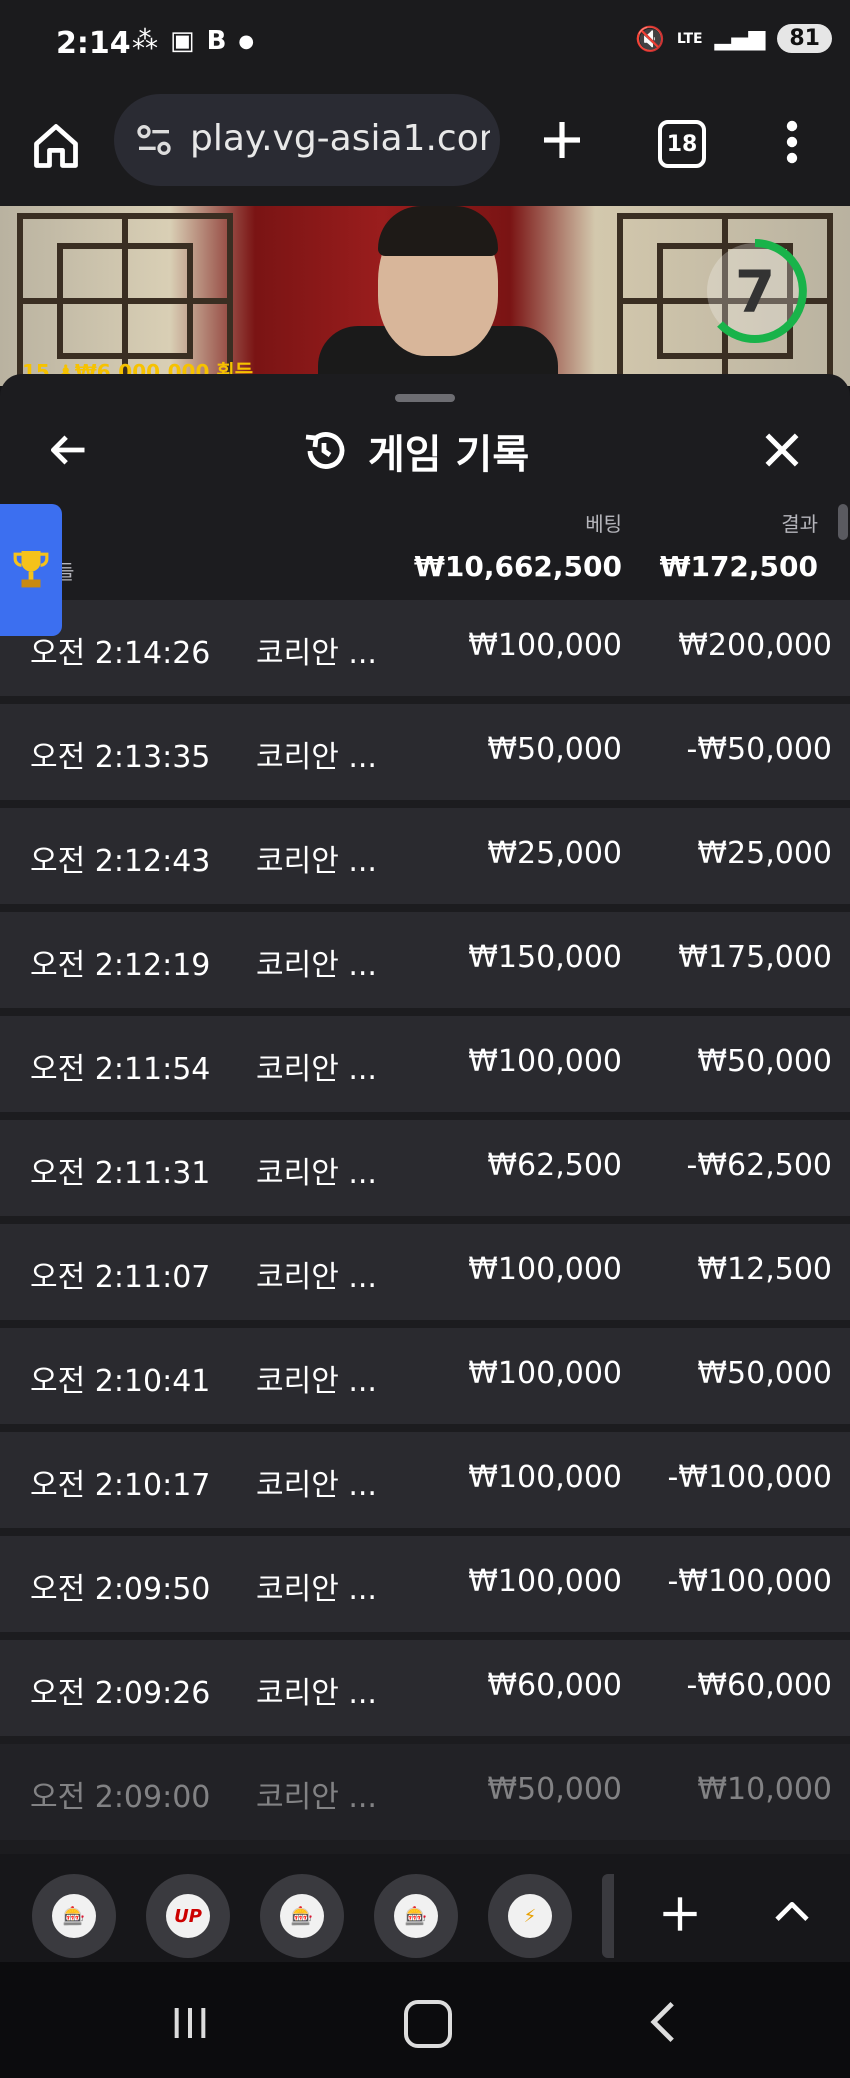 This screenshot has height=2078, width=850. What do you see at coordinates (120, 1485) in the screenshot?
I see `row-time: 오전 2:10:17` at bounding box center [120, 1485].